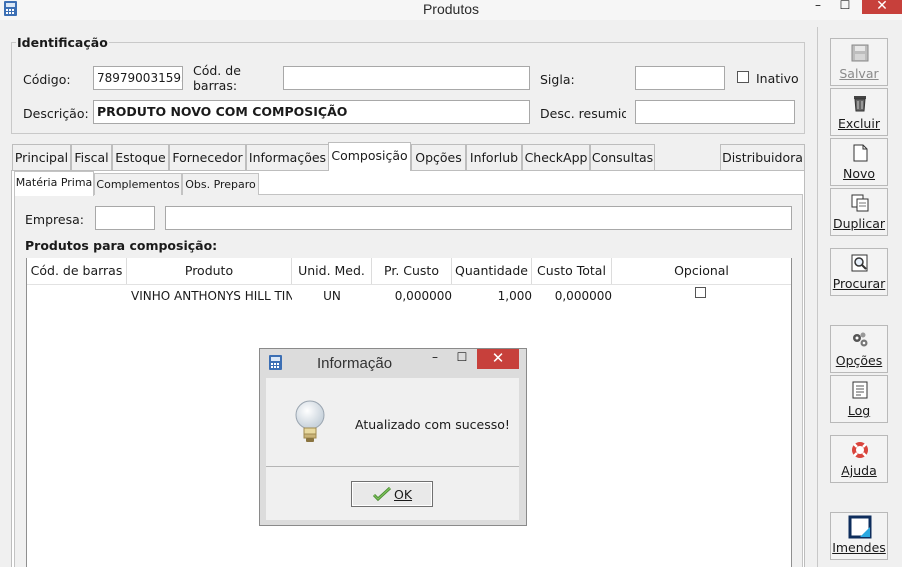 The image size is (902, 567). I want to click on cell-produto: VINHO ANTHONYS HILL TIN, so click(211, 296).